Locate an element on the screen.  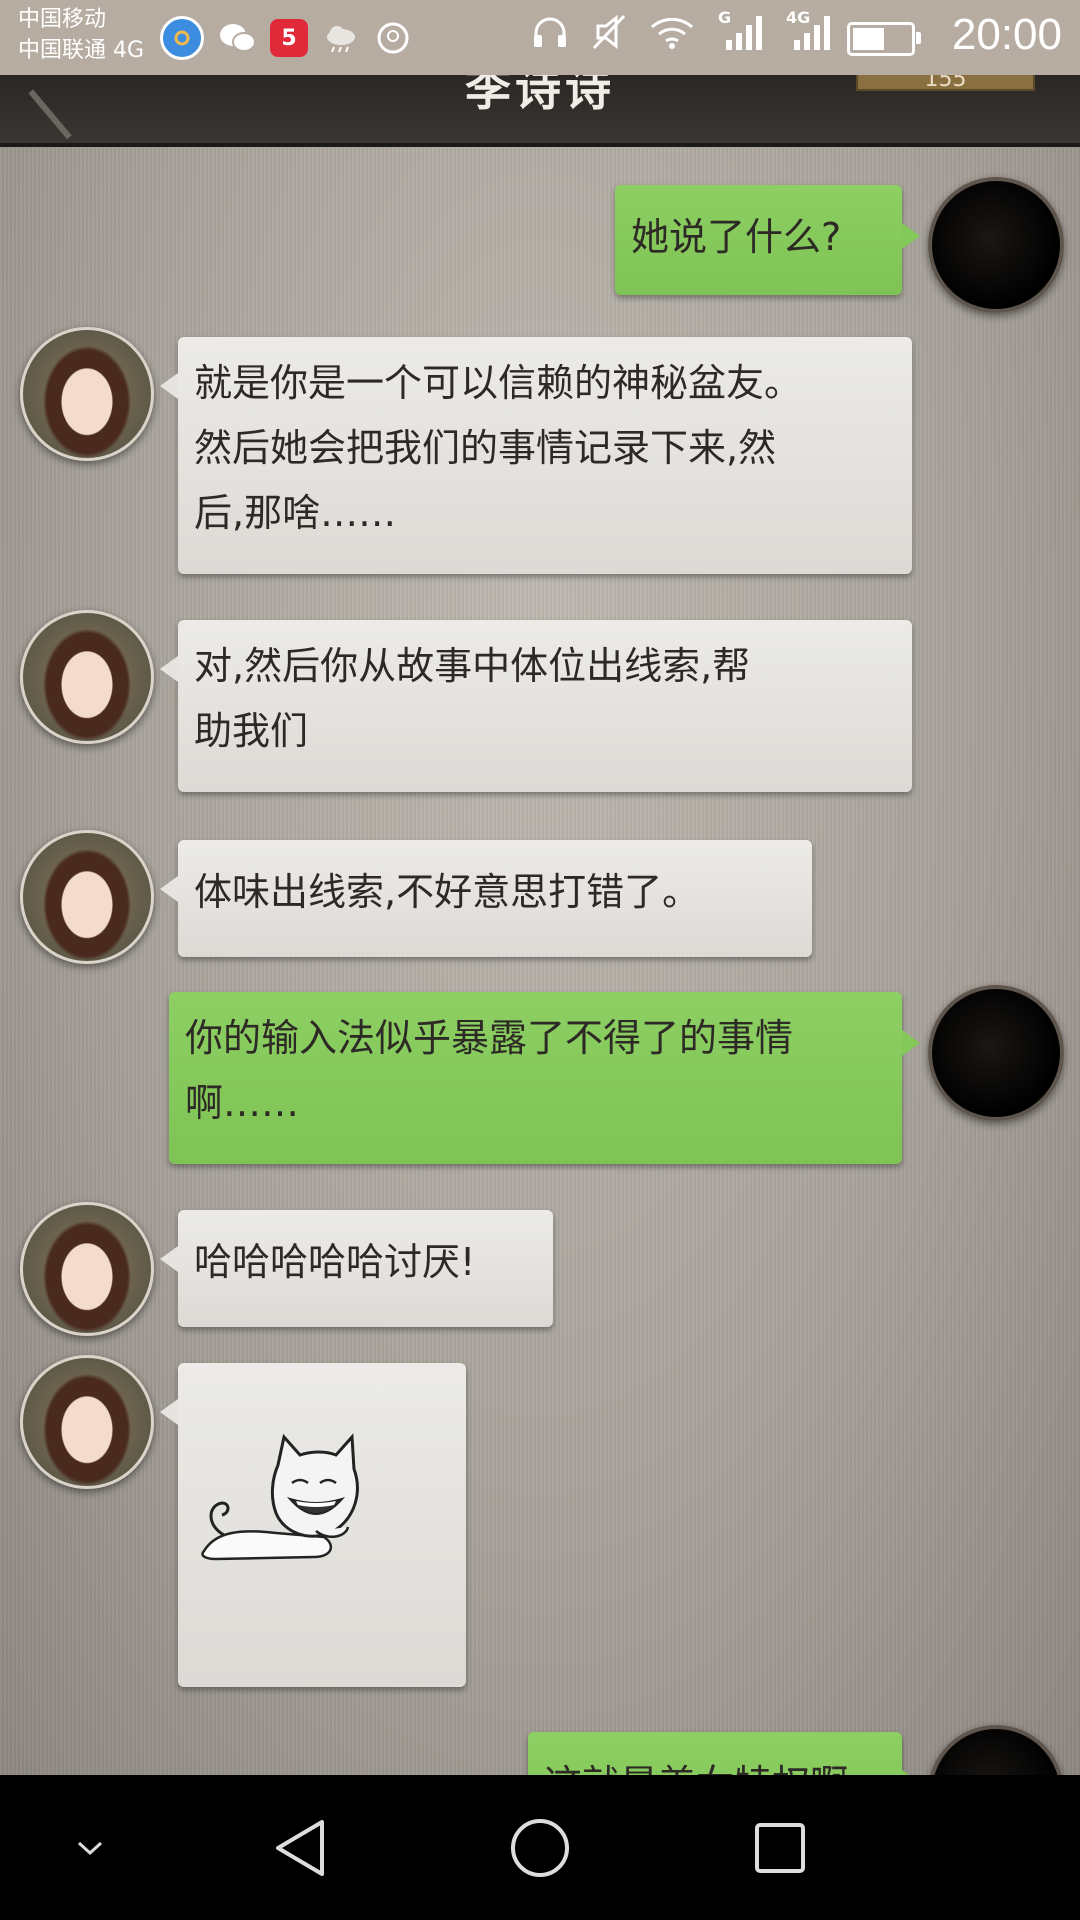
weather-icon is located at coordinates (341, 38).